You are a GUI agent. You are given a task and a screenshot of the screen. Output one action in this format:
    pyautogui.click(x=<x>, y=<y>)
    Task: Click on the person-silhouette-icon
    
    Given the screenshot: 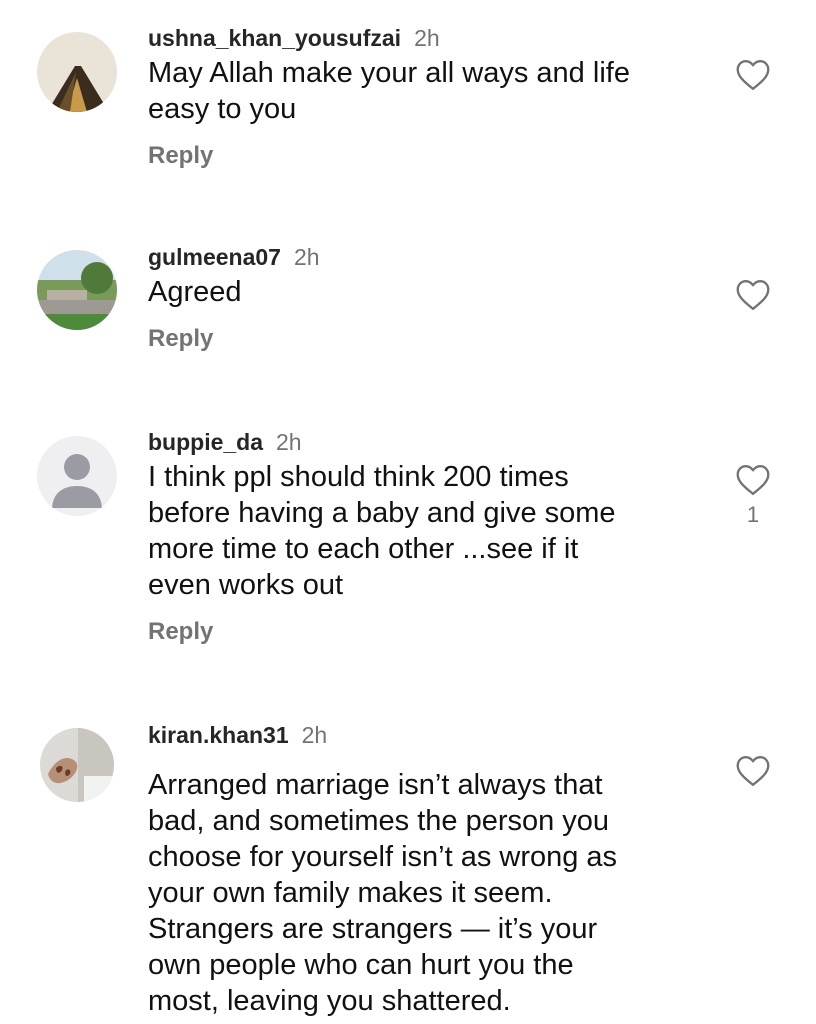 What is the action you would take?
    pyautogui.click(x=77, y=476)
    